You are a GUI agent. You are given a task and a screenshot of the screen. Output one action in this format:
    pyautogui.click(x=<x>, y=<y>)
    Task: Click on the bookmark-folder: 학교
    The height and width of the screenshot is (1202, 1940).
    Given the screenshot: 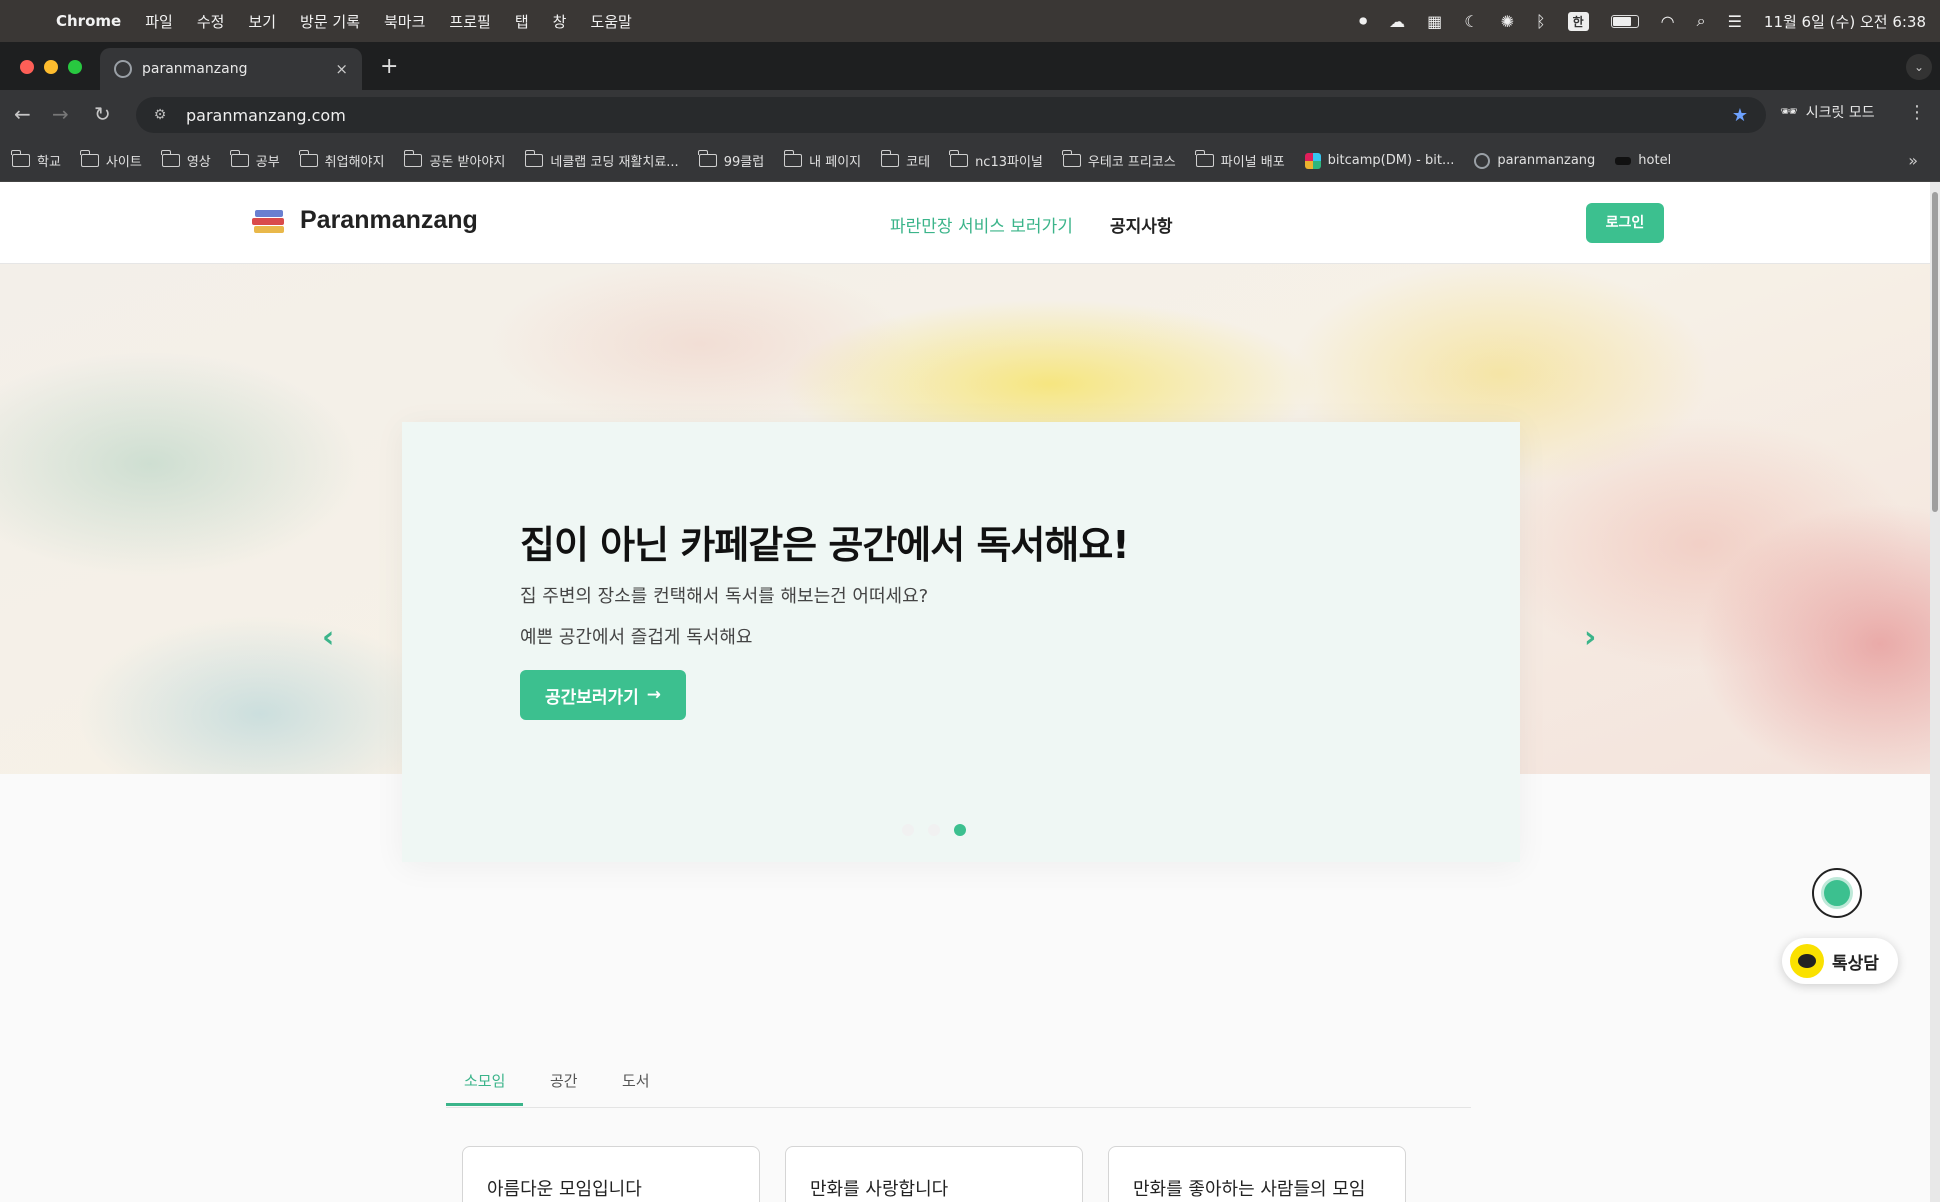 What is the action you would take?
    pyautogui.click(x=36, y=160)
    